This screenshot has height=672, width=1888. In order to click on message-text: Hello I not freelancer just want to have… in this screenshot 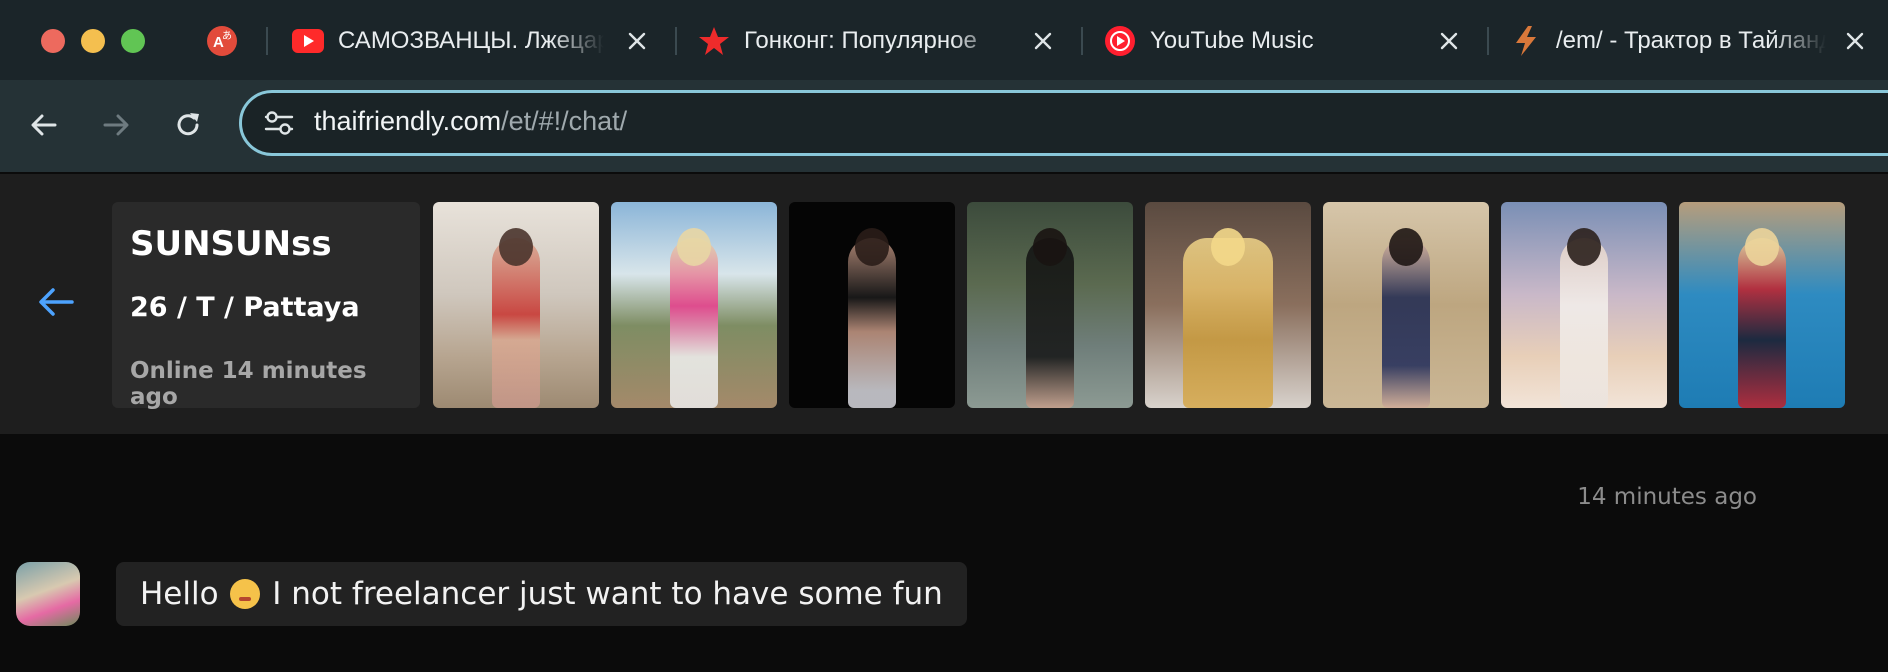, I will do `click(541, 594)`.